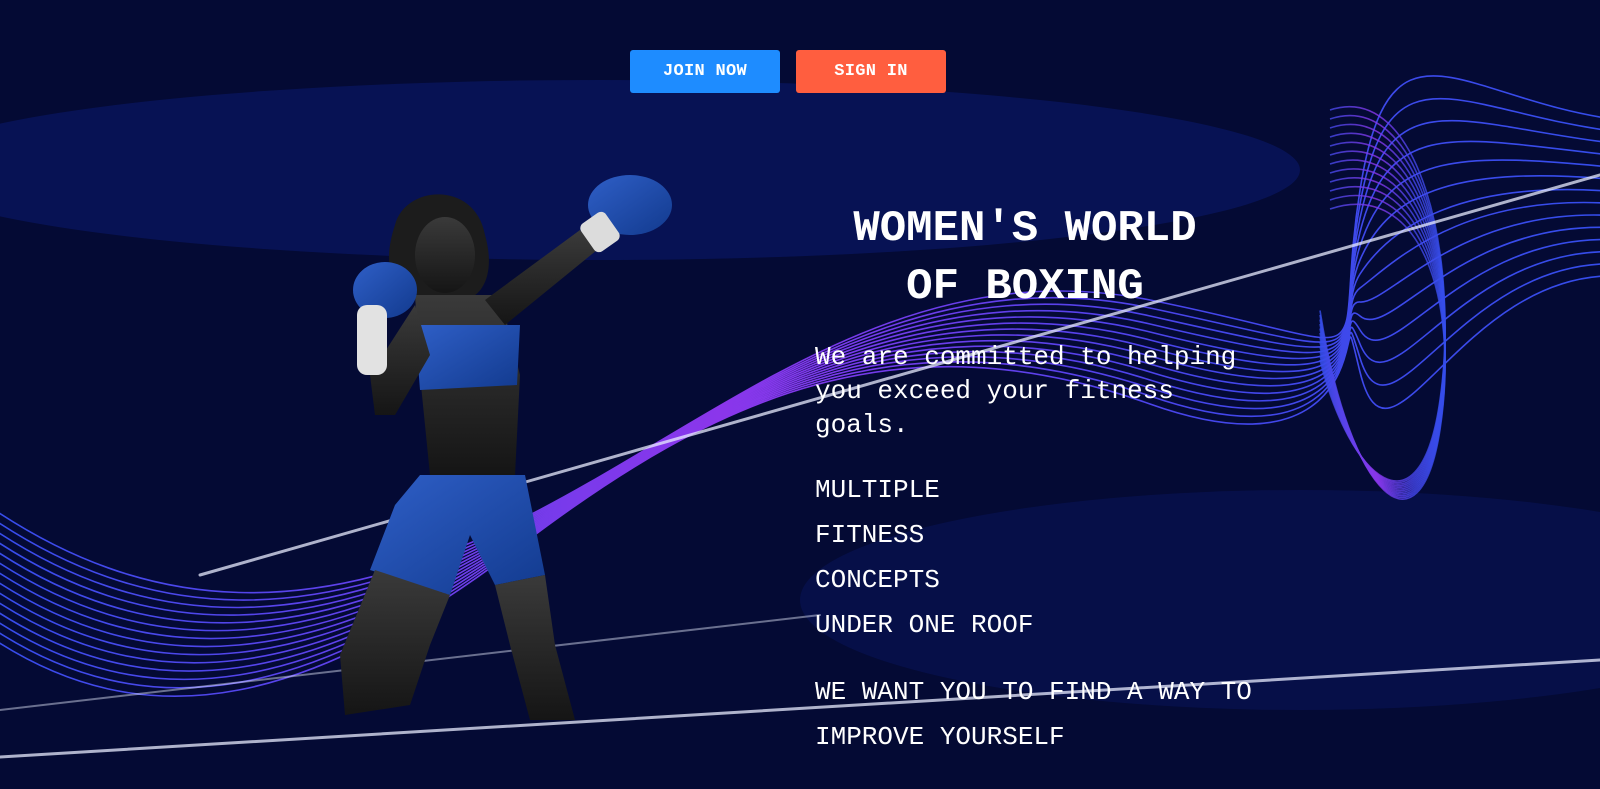 The height and width of the screenshot is (789, 1600). I want to click on boxer-image, so click(506, 447).